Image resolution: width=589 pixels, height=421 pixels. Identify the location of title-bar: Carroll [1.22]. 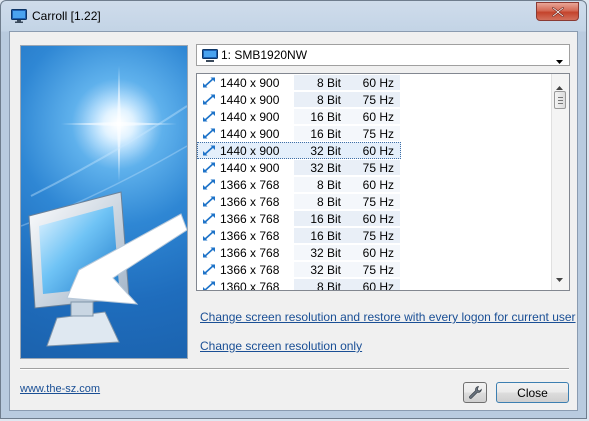
(293, 16).